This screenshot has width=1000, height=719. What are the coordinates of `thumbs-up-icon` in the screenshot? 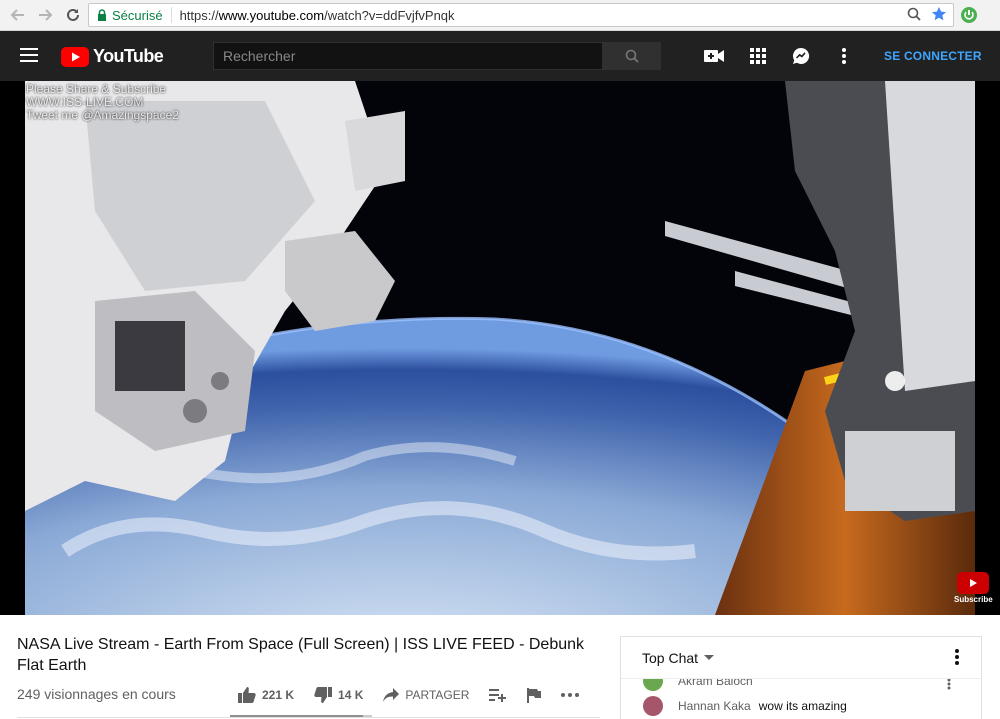 It's located at (247, 695).